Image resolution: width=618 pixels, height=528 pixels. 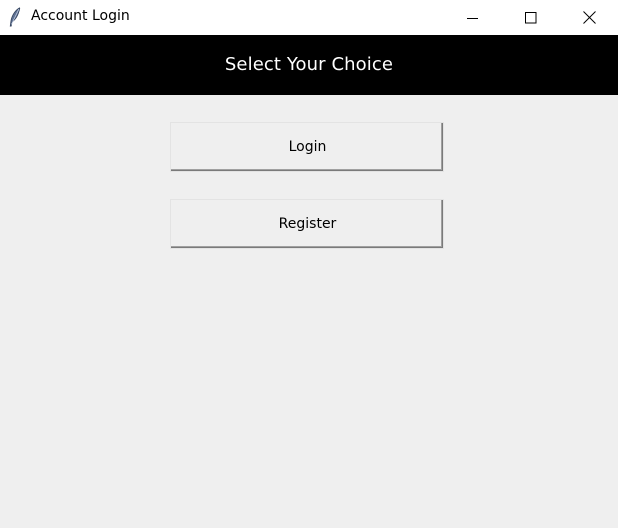 I want to click on feather-icon, so click(x=15, y=17).